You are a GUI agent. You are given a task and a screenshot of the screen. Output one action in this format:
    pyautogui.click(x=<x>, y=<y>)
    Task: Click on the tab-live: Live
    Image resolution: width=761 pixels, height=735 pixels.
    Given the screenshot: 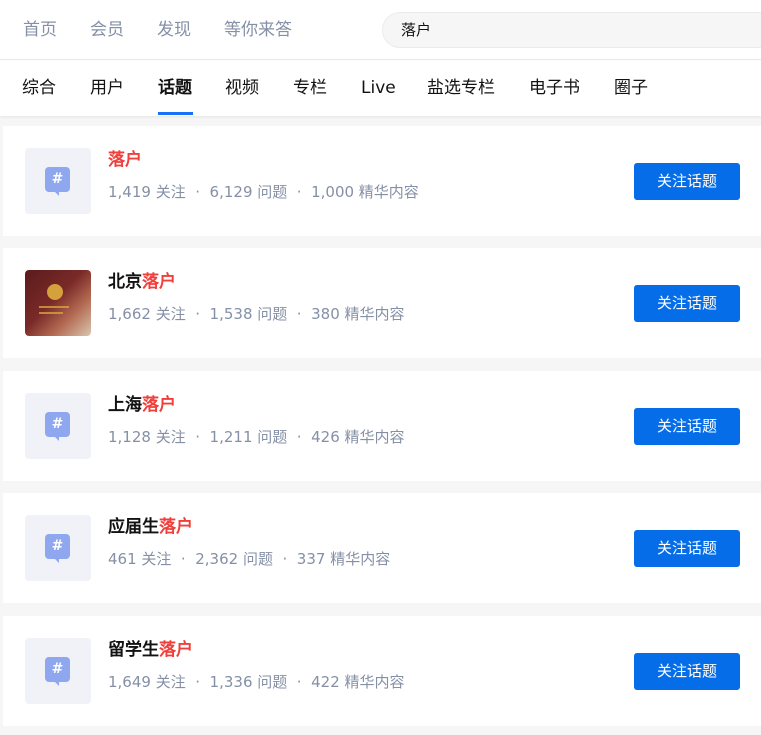 What is the action you would take?
    pyautogui.click(x=378, y=88)
    